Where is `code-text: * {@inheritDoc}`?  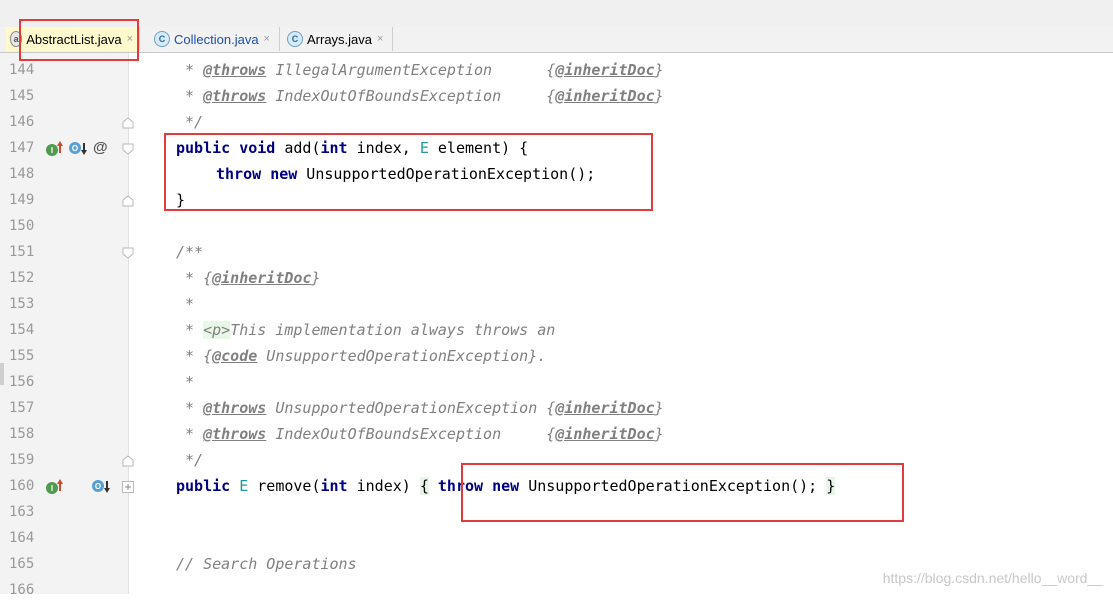 code-text: * {@inheritDoc} is located at coordinates (248, 278).